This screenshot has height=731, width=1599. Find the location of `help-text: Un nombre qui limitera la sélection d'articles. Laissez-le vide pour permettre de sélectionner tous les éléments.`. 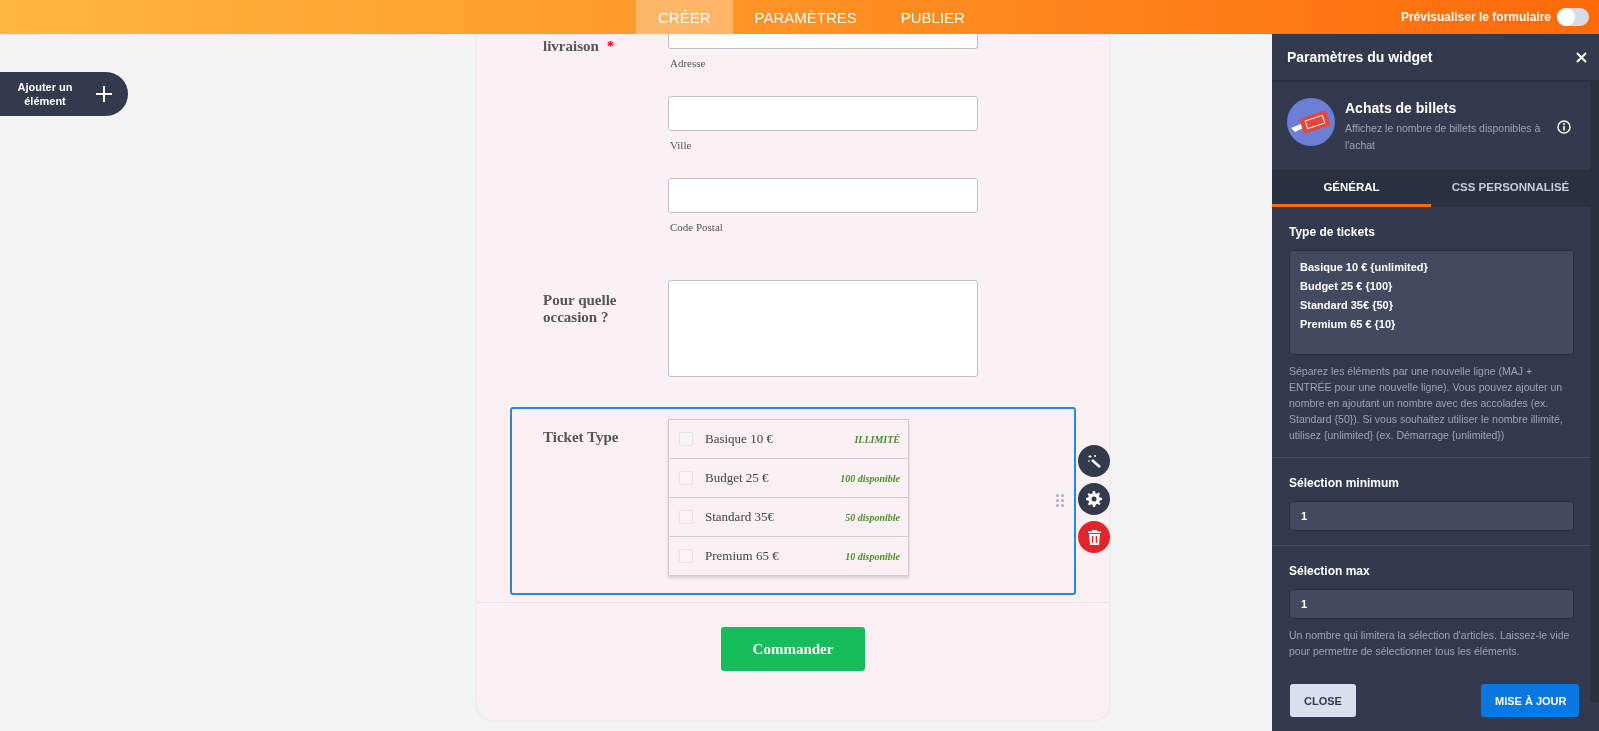

help-text: Un nombre qui limitera la sélection d'articles. Laissez-le vide pour permettre de sélectionner tous les éléments. is located at coordinates (1430, 643).